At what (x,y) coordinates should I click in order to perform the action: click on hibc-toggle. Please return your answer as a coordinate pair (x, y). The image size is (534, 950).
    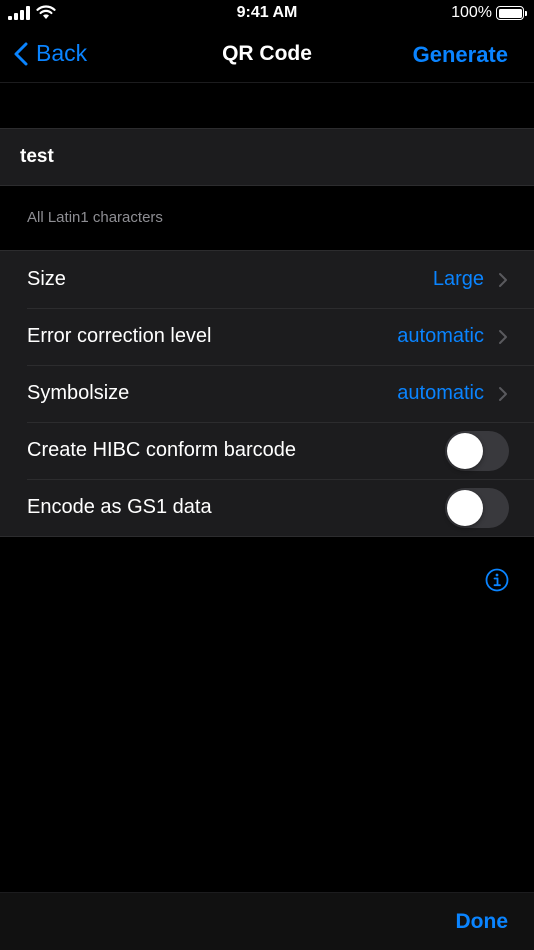
    Looking at the image, I should click on (477, 450).